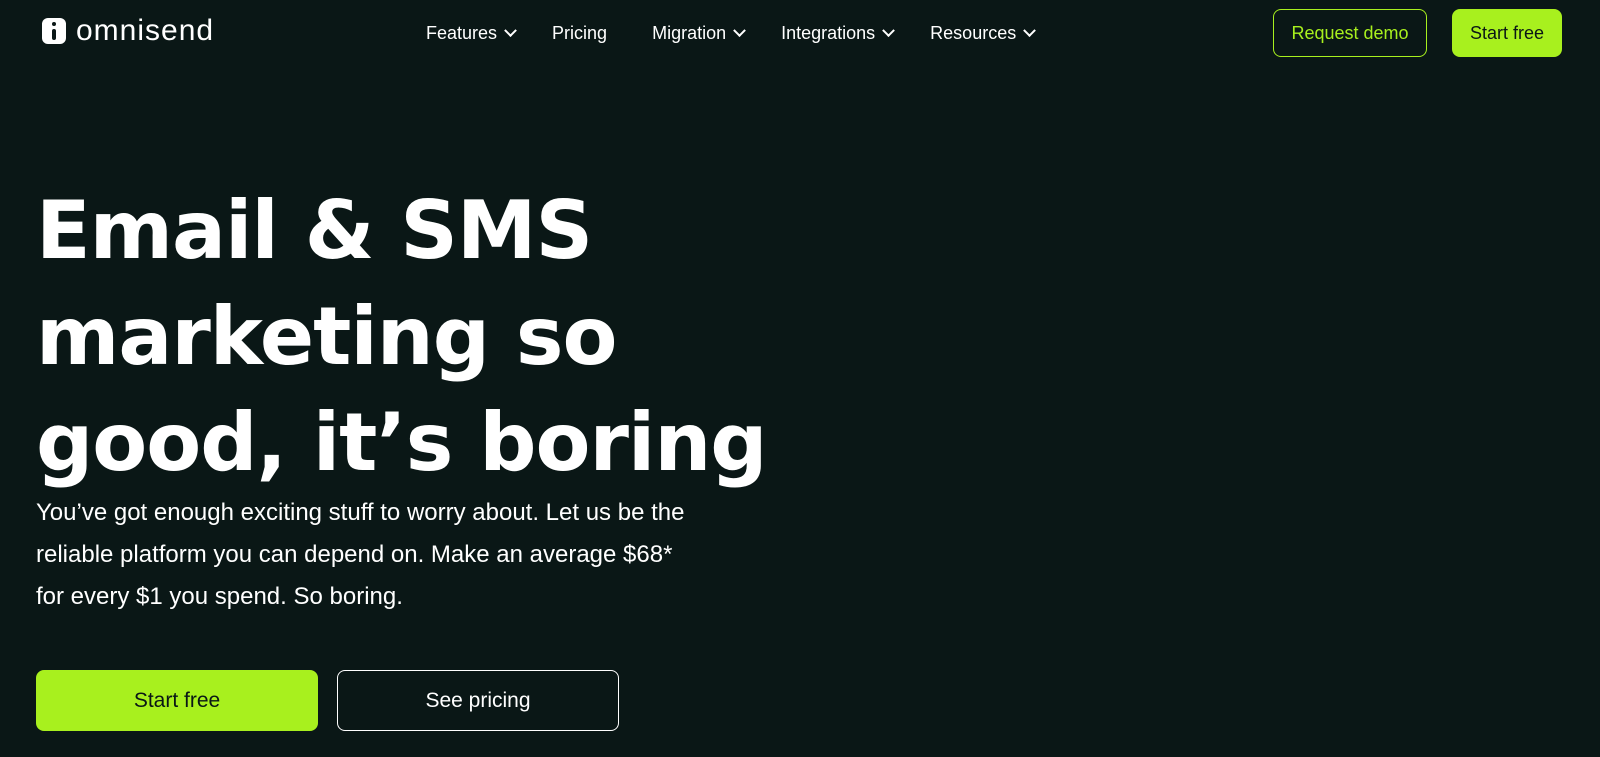  What do you see at coordinates (1350, 33) in the screenshot?
I see `request-demo-button: Request demo` at bounding box center [1350, 33].